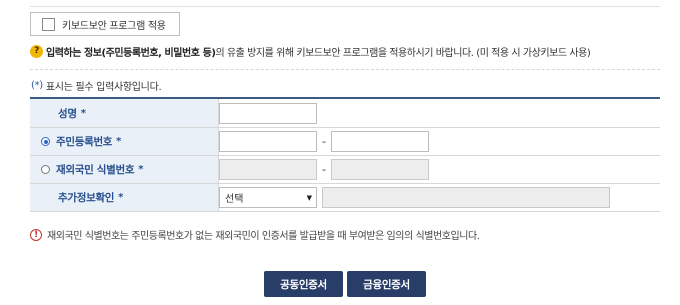 The image size is (680, 305). I want to click on resident-number-header: 주민등록번호 *, so click(124, 141).